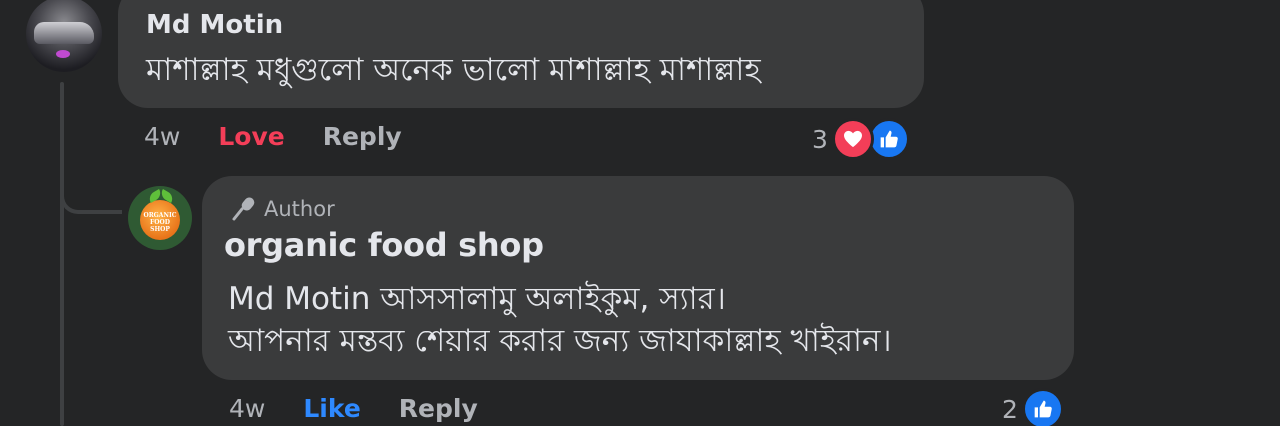 This screenshot has height=426, width=1280. I want to click on comment-actions: 4w Love Reply, so click(273, 136).